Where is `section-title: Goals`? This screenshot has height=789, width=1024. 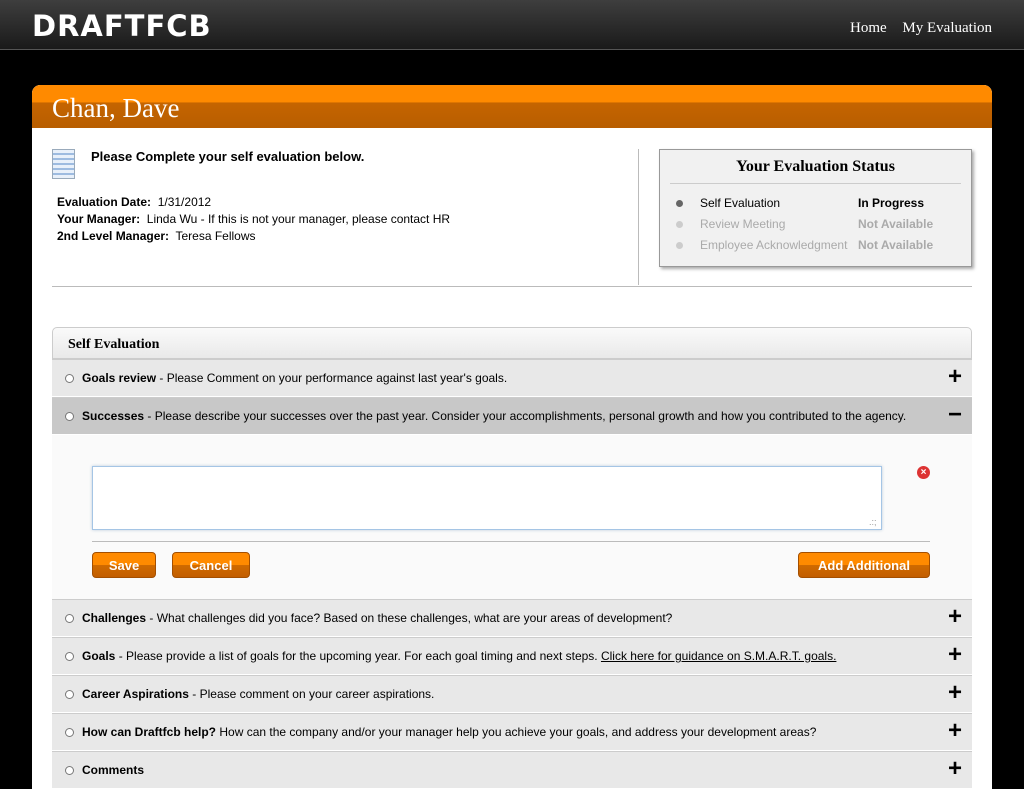 section-title: Goals is located at coordinates (99, 656).